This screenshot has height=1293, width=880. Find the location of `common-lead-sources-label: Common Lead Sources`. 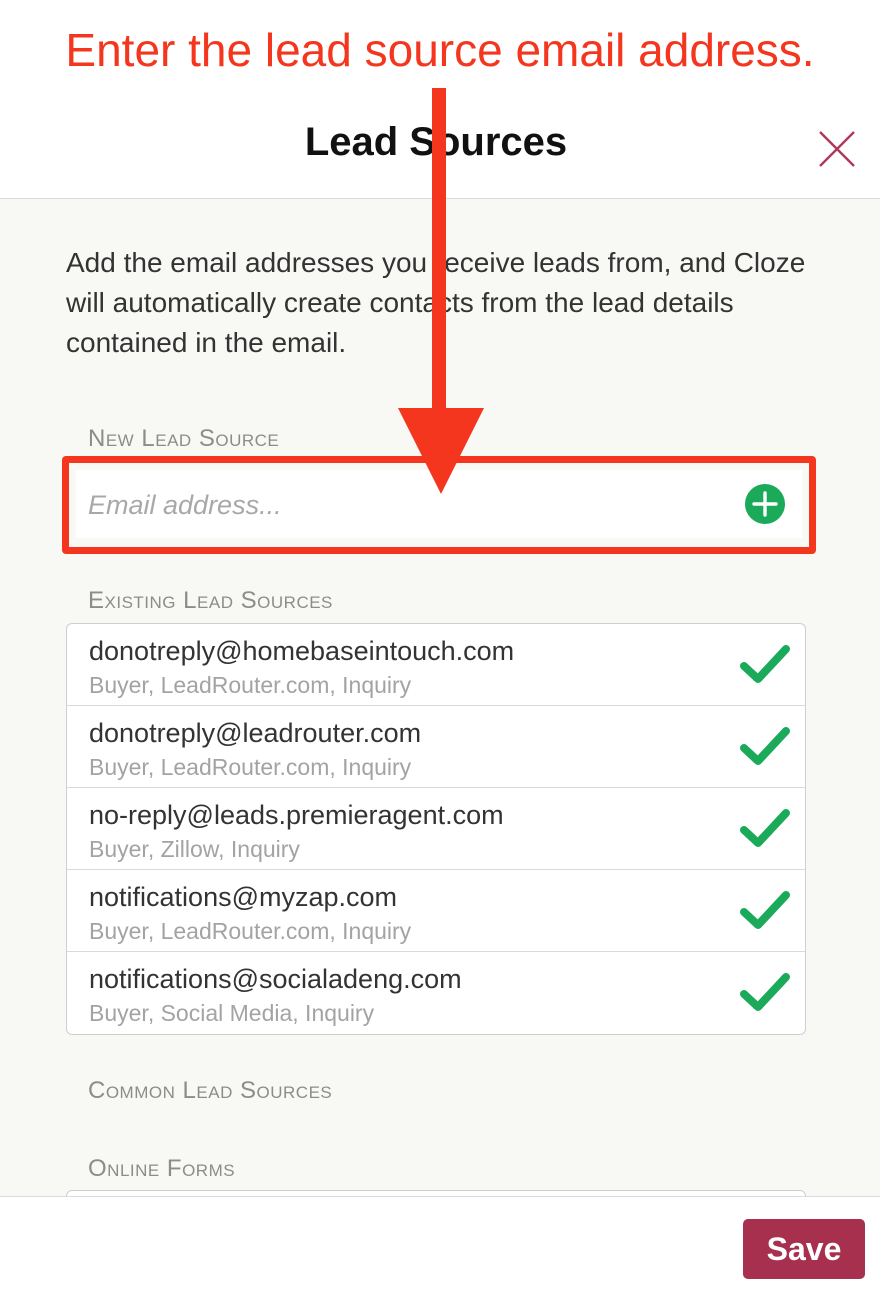

common-lead-sources-label: Common Lead Sources is located at coordinates (210, 1090).